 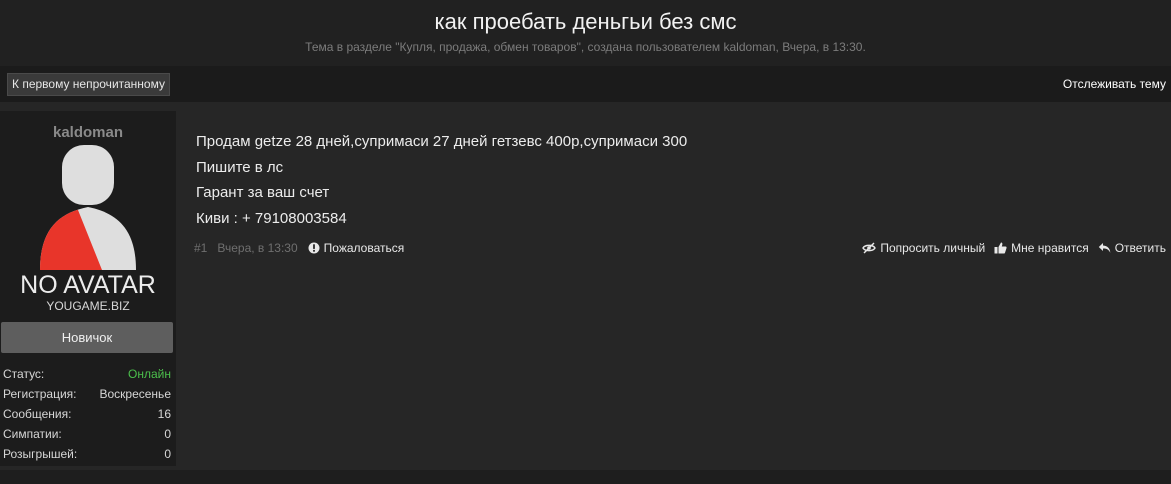 What do you see at coordinates (1000, 248) in the screenshot?
I see `thumbs-up-icon` at bounding box center [1000, 248].